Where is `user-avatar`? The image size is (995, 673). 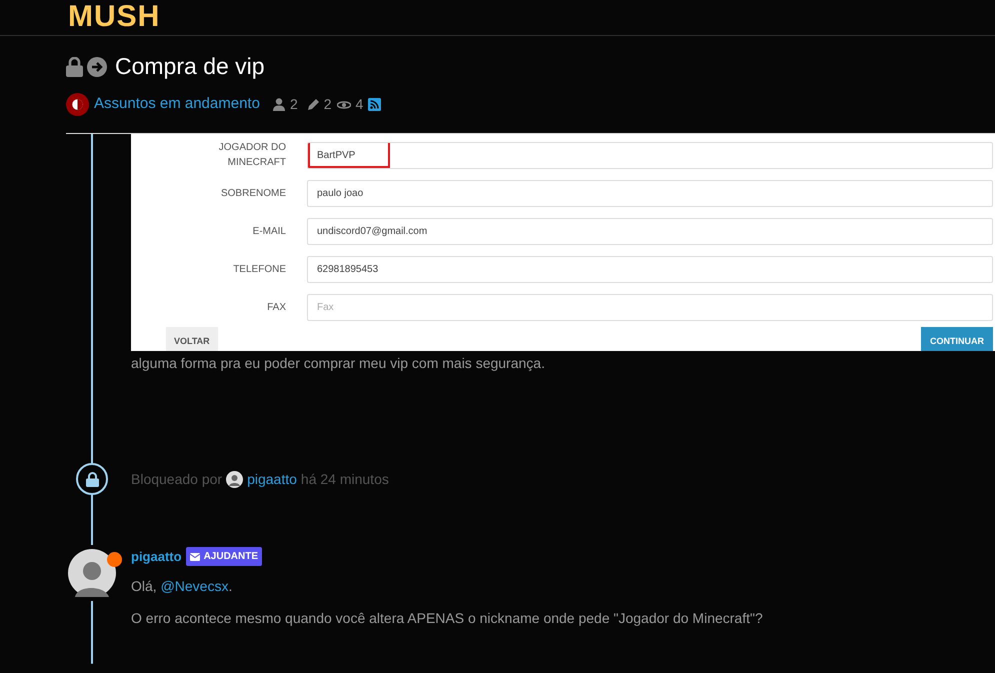 user-avatar is located at coordinates (92, 573).